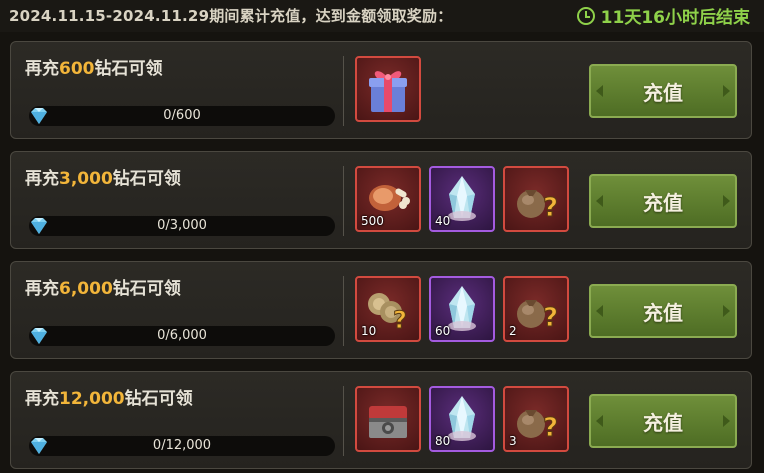 This screenshot has height=473, width=764. I want to click on reward-item: ? 2, so click(536, 309).